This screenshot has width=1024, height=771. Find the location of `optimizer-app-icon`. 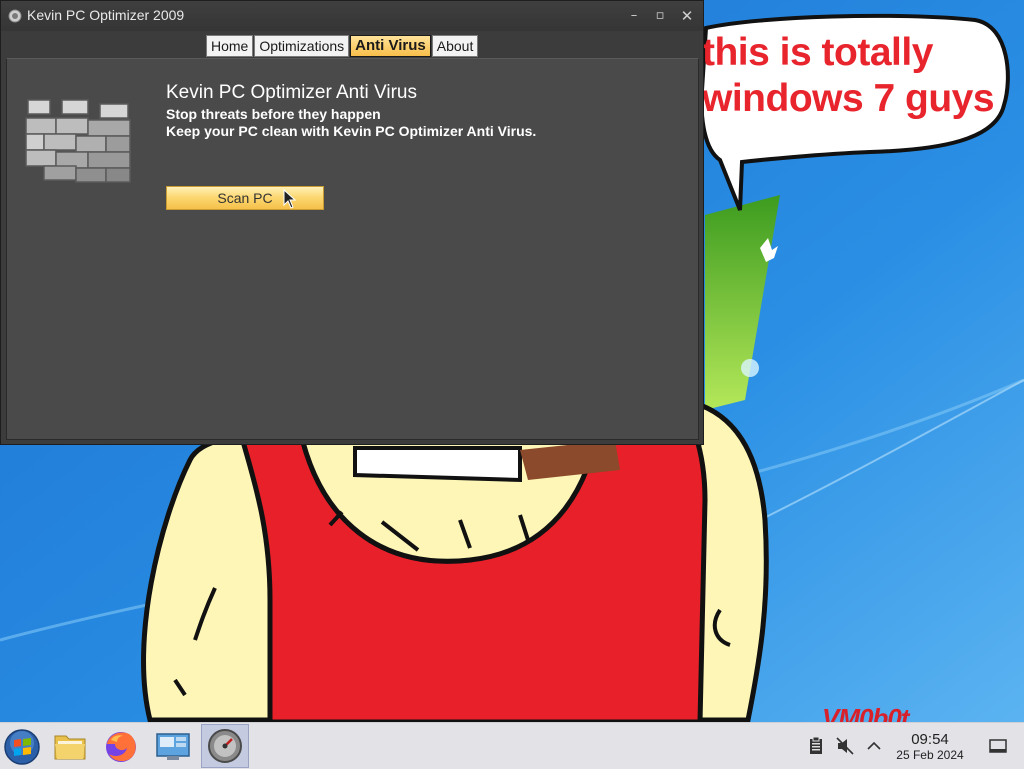

optimizer-app-icon is located at coordinates (225, 746).